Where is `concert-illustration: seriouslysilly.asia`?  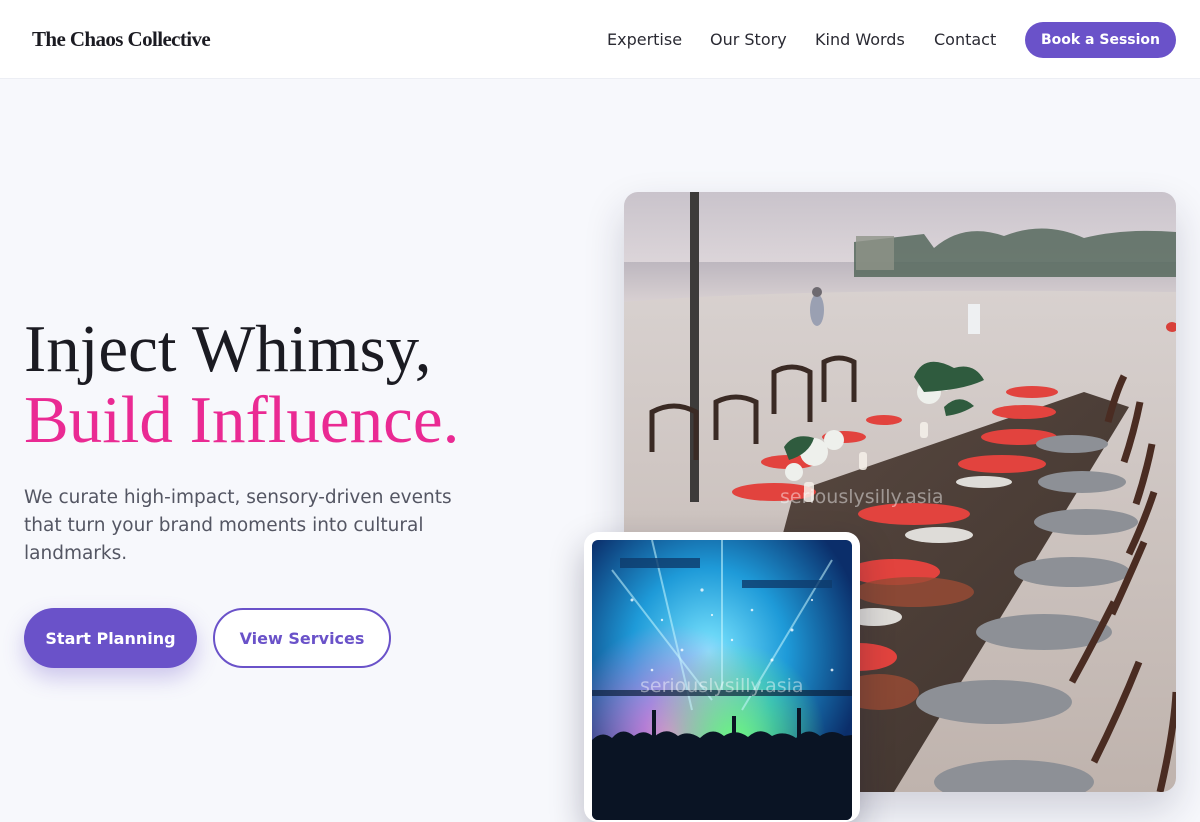
concert-illustration: seriouslysilly.asia is located at coordinates (722, 680).